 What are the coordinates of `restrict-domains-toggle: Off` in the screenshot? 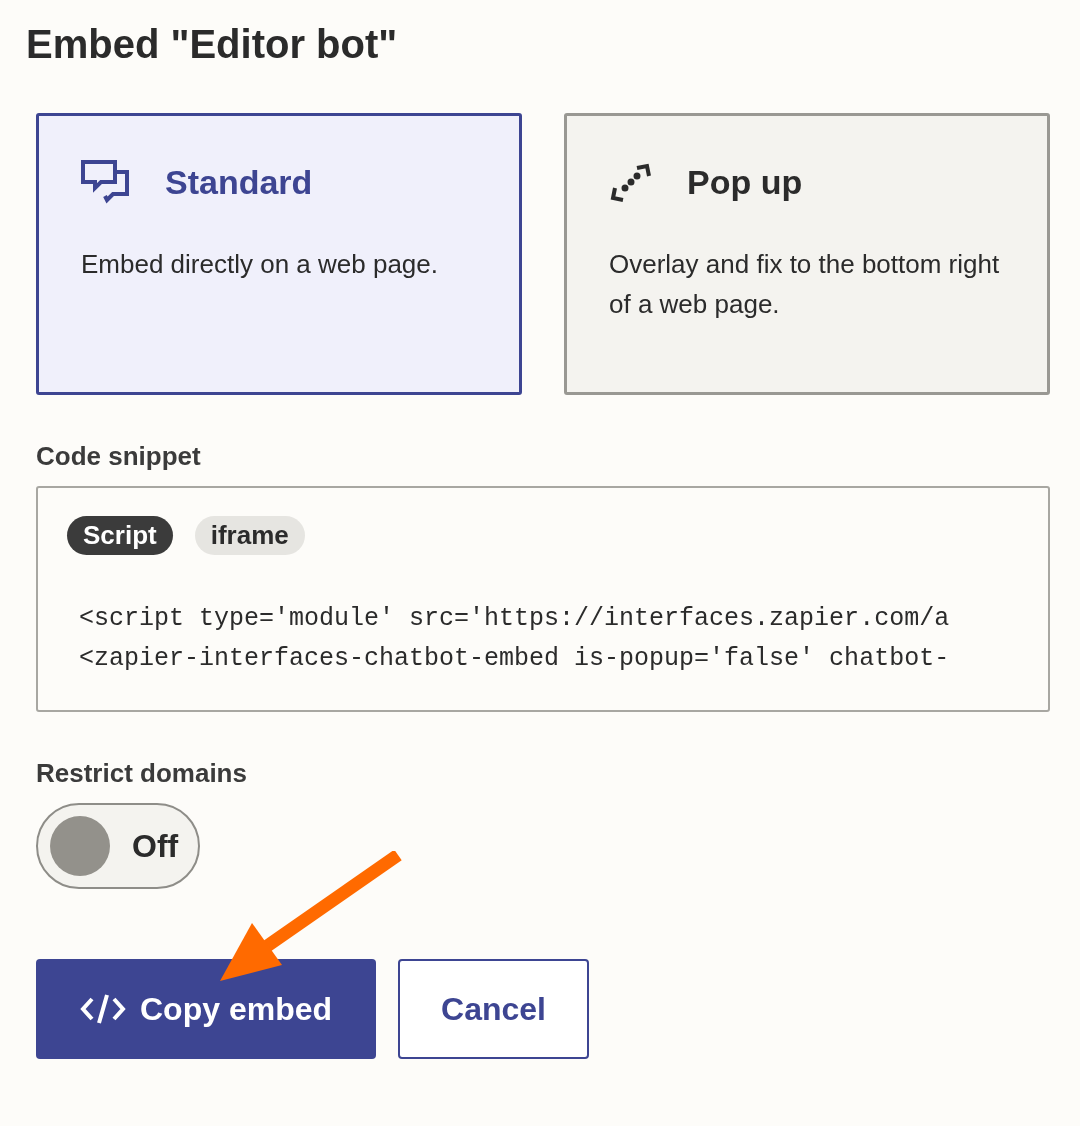 It's located at (118, 846).